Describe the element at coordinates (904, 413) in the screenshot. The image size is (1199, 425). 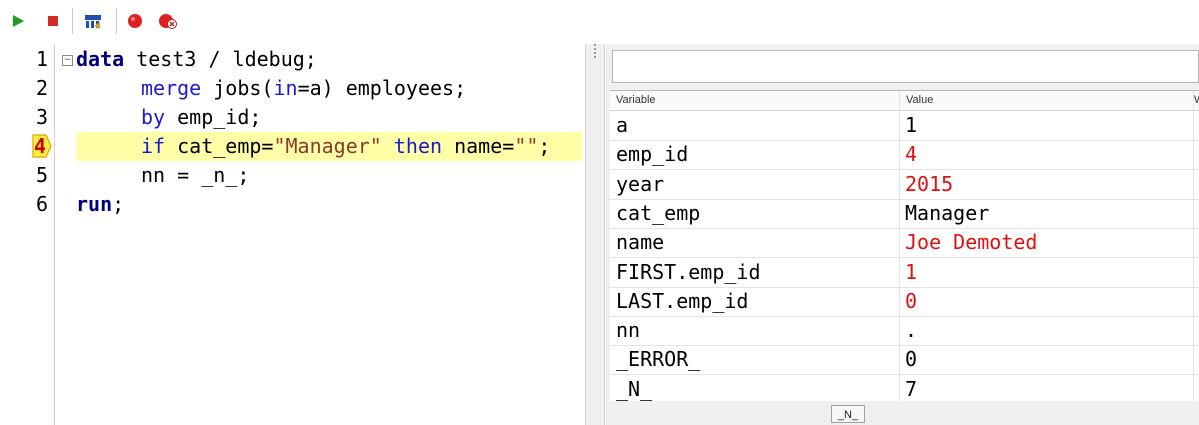
I see `status-bar: _N_` at that location.